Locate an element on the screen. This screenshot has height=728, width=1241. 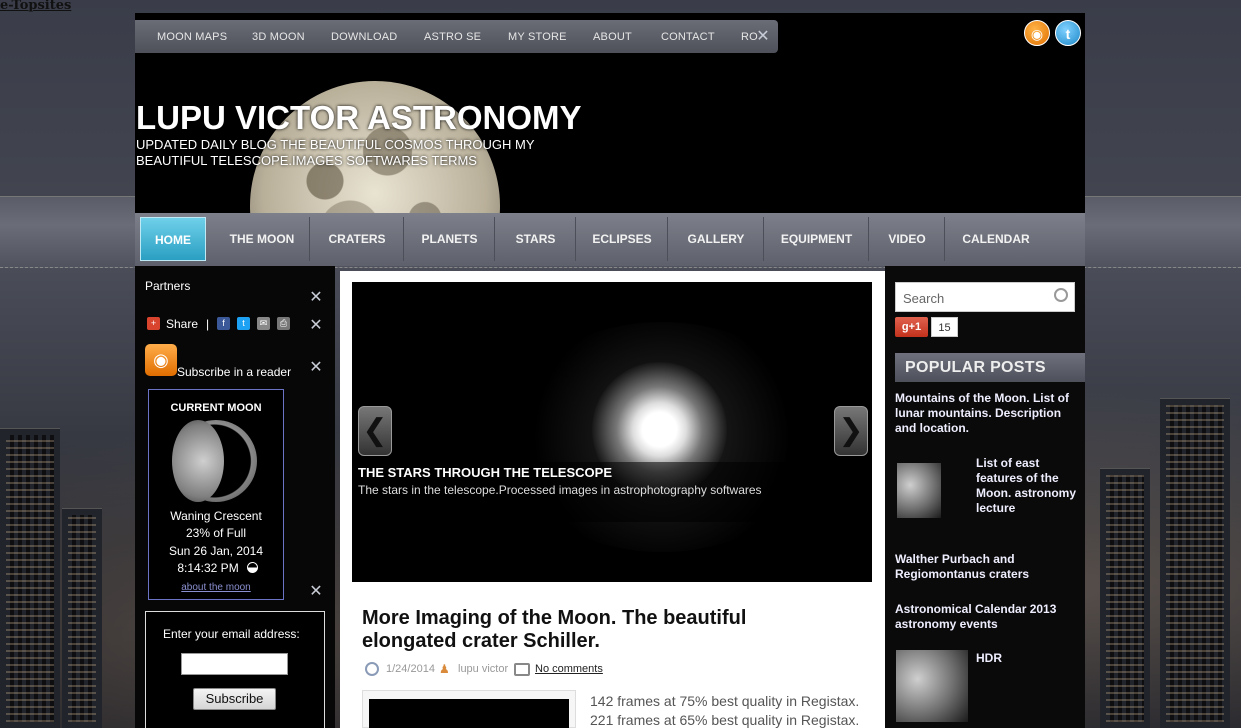
nav-calendar: CALENDAR is located at coordinates (996, 239).